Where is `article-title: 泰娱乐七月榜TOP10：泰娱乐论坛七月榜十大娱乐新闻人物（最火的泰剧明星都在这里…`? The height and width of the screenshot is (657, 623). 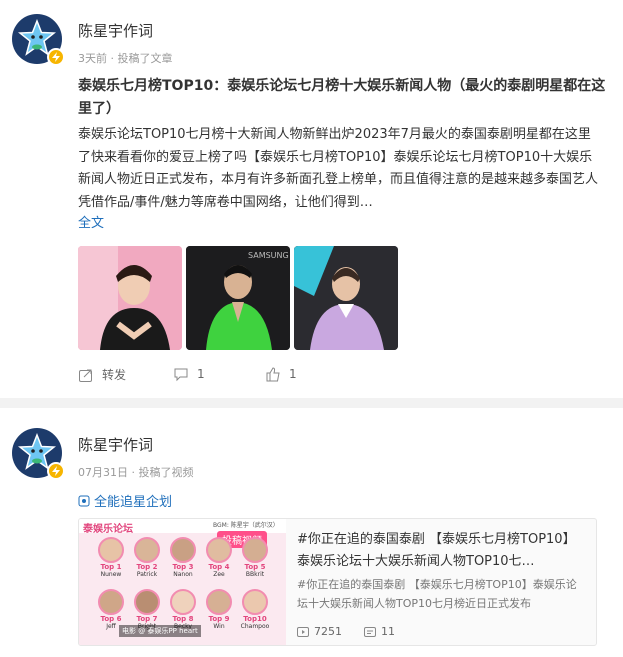 article-title: 泰娱乐七月榜TOP10：泰娱乐论坛七月榜十大娱乐新闻人物（最火的泰剧明星都在这里… is located at coordinates (345, 98).